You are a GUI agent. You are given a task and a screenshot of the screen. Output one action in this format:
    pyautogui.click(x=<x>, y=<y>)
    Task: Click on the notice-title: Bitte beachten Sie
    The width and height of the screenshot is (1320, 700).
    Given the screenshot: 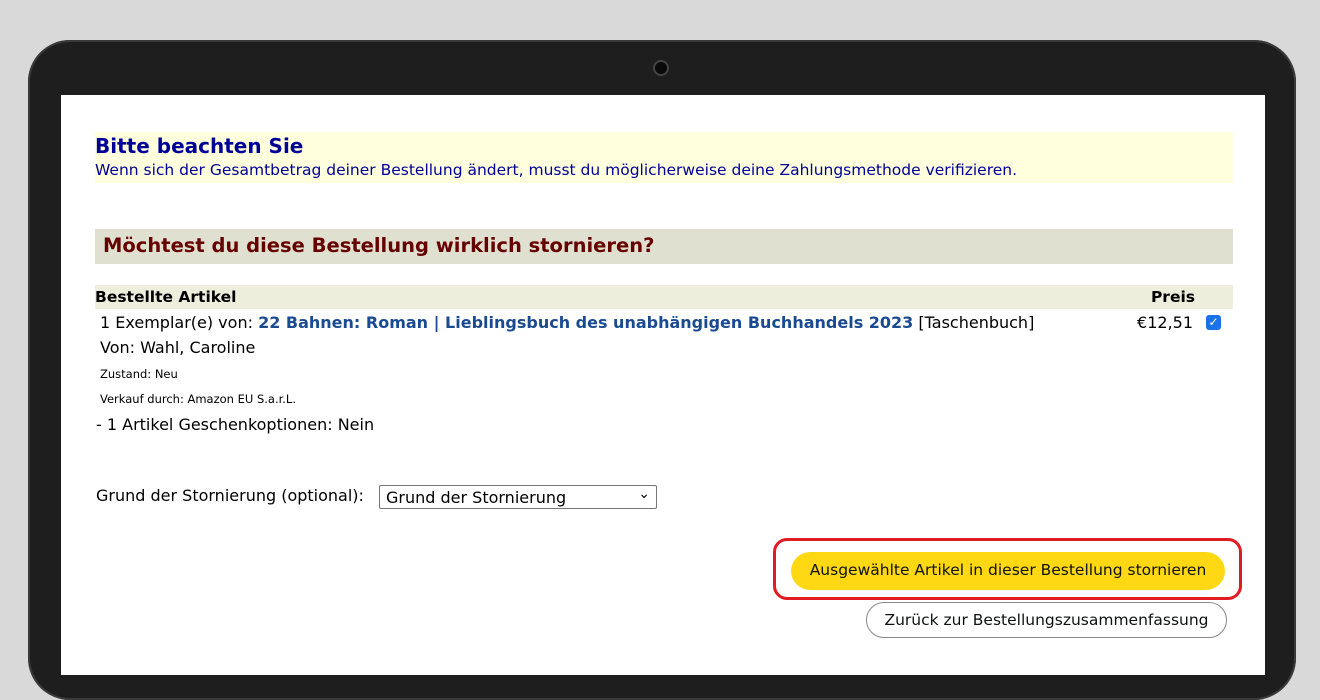 What is the action you would take?
    pyautogui.click(x=199, y=146)
    